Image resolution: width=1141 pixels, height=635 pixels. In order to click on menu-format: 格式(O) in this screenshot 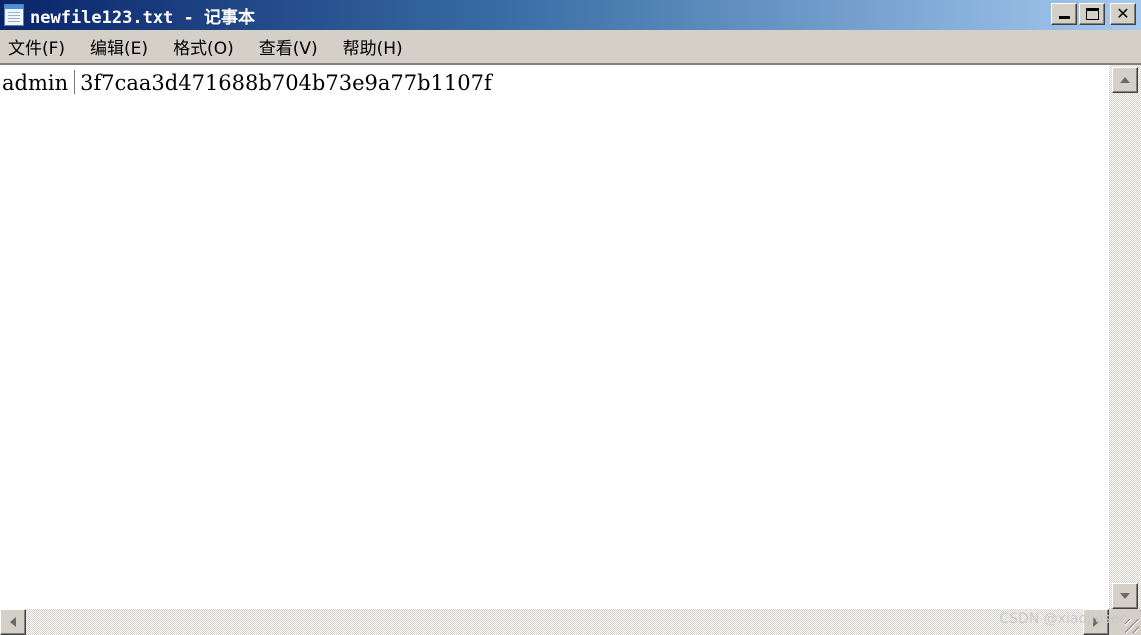, I will do `click(203, 46)`.